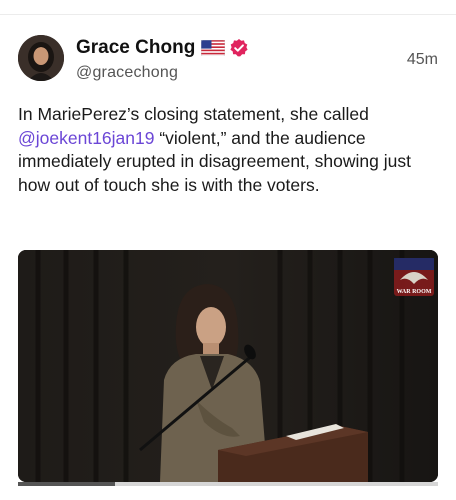  Describe the element at coordinates (228, 484) in the screenshot. I see `video-progress-bar` at that location.